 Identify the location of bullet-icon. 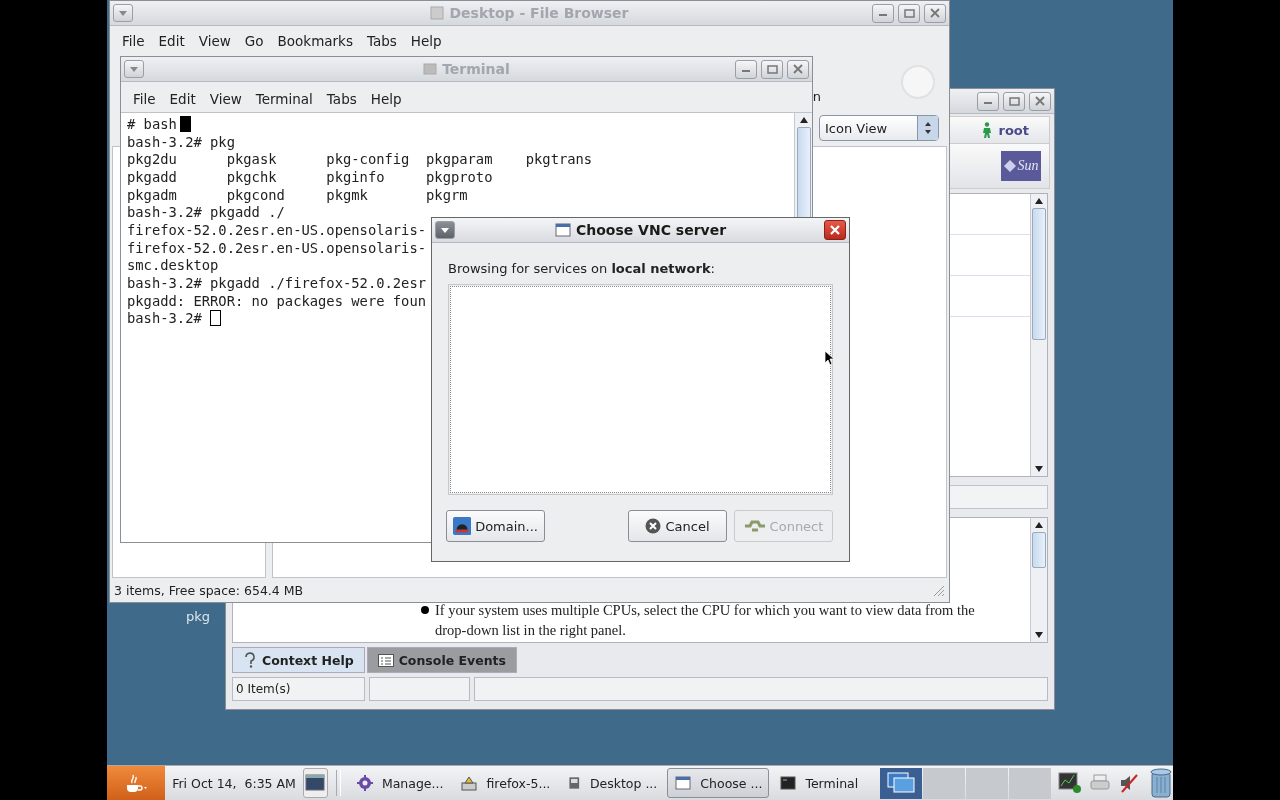
(425, 610).